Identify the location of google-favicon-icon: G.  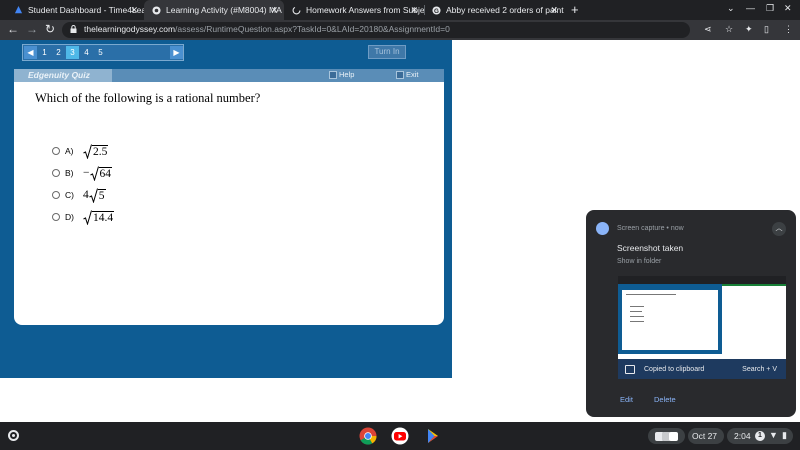
(436, 9).